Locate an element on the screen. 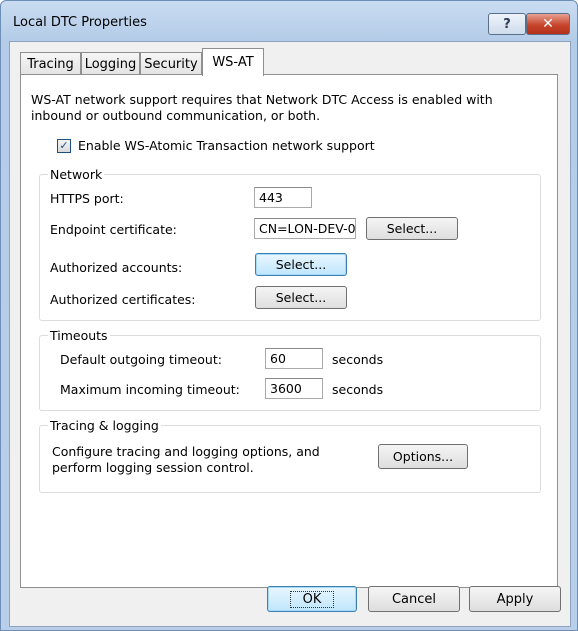 The width and height of the screenshot is (578, 631). ok-button-label: OK is located at coordinates (312, 599).